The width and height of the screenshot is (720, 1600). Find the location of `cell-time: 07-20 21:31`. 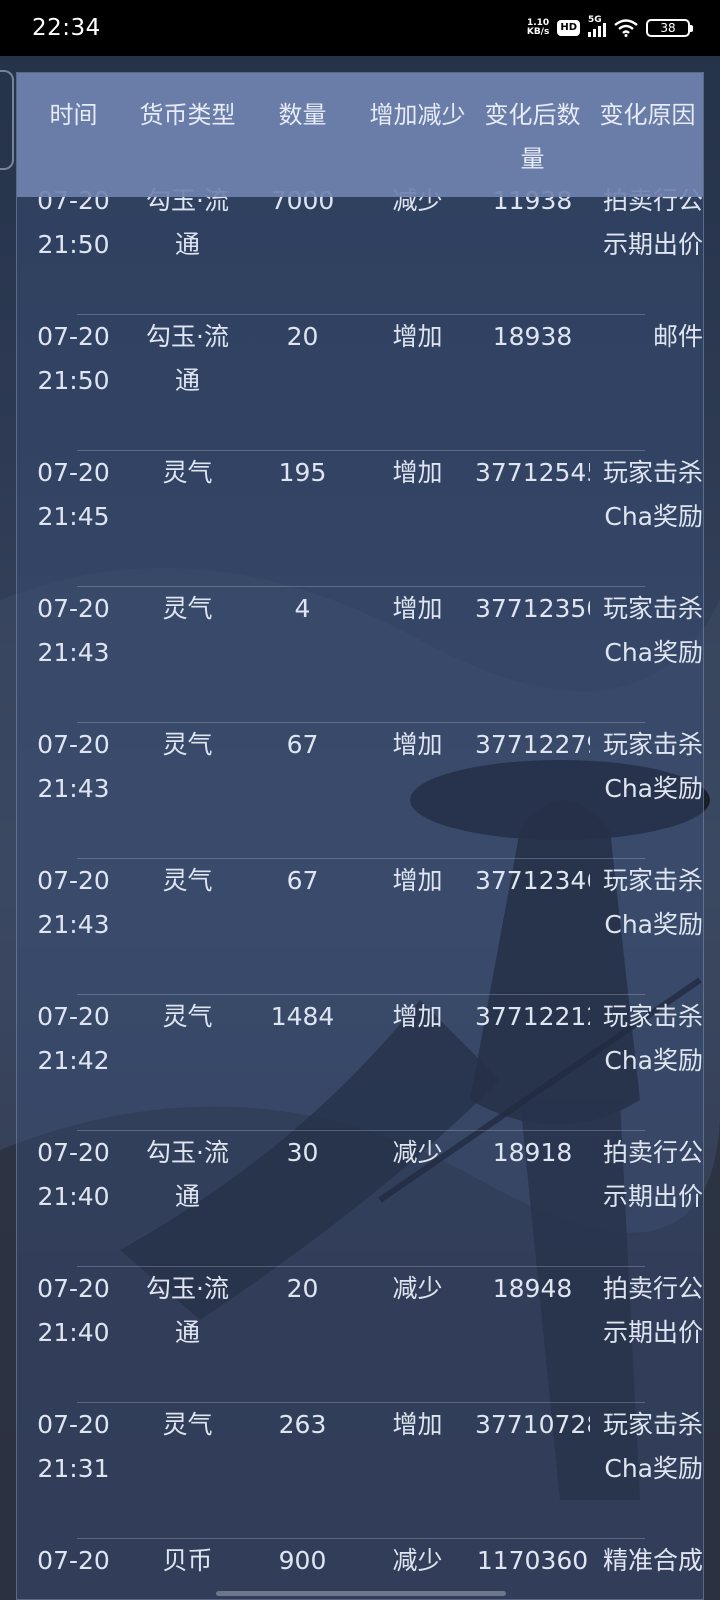

cell-time: 07-20 21:31 is located at coordinates (73, 1447).